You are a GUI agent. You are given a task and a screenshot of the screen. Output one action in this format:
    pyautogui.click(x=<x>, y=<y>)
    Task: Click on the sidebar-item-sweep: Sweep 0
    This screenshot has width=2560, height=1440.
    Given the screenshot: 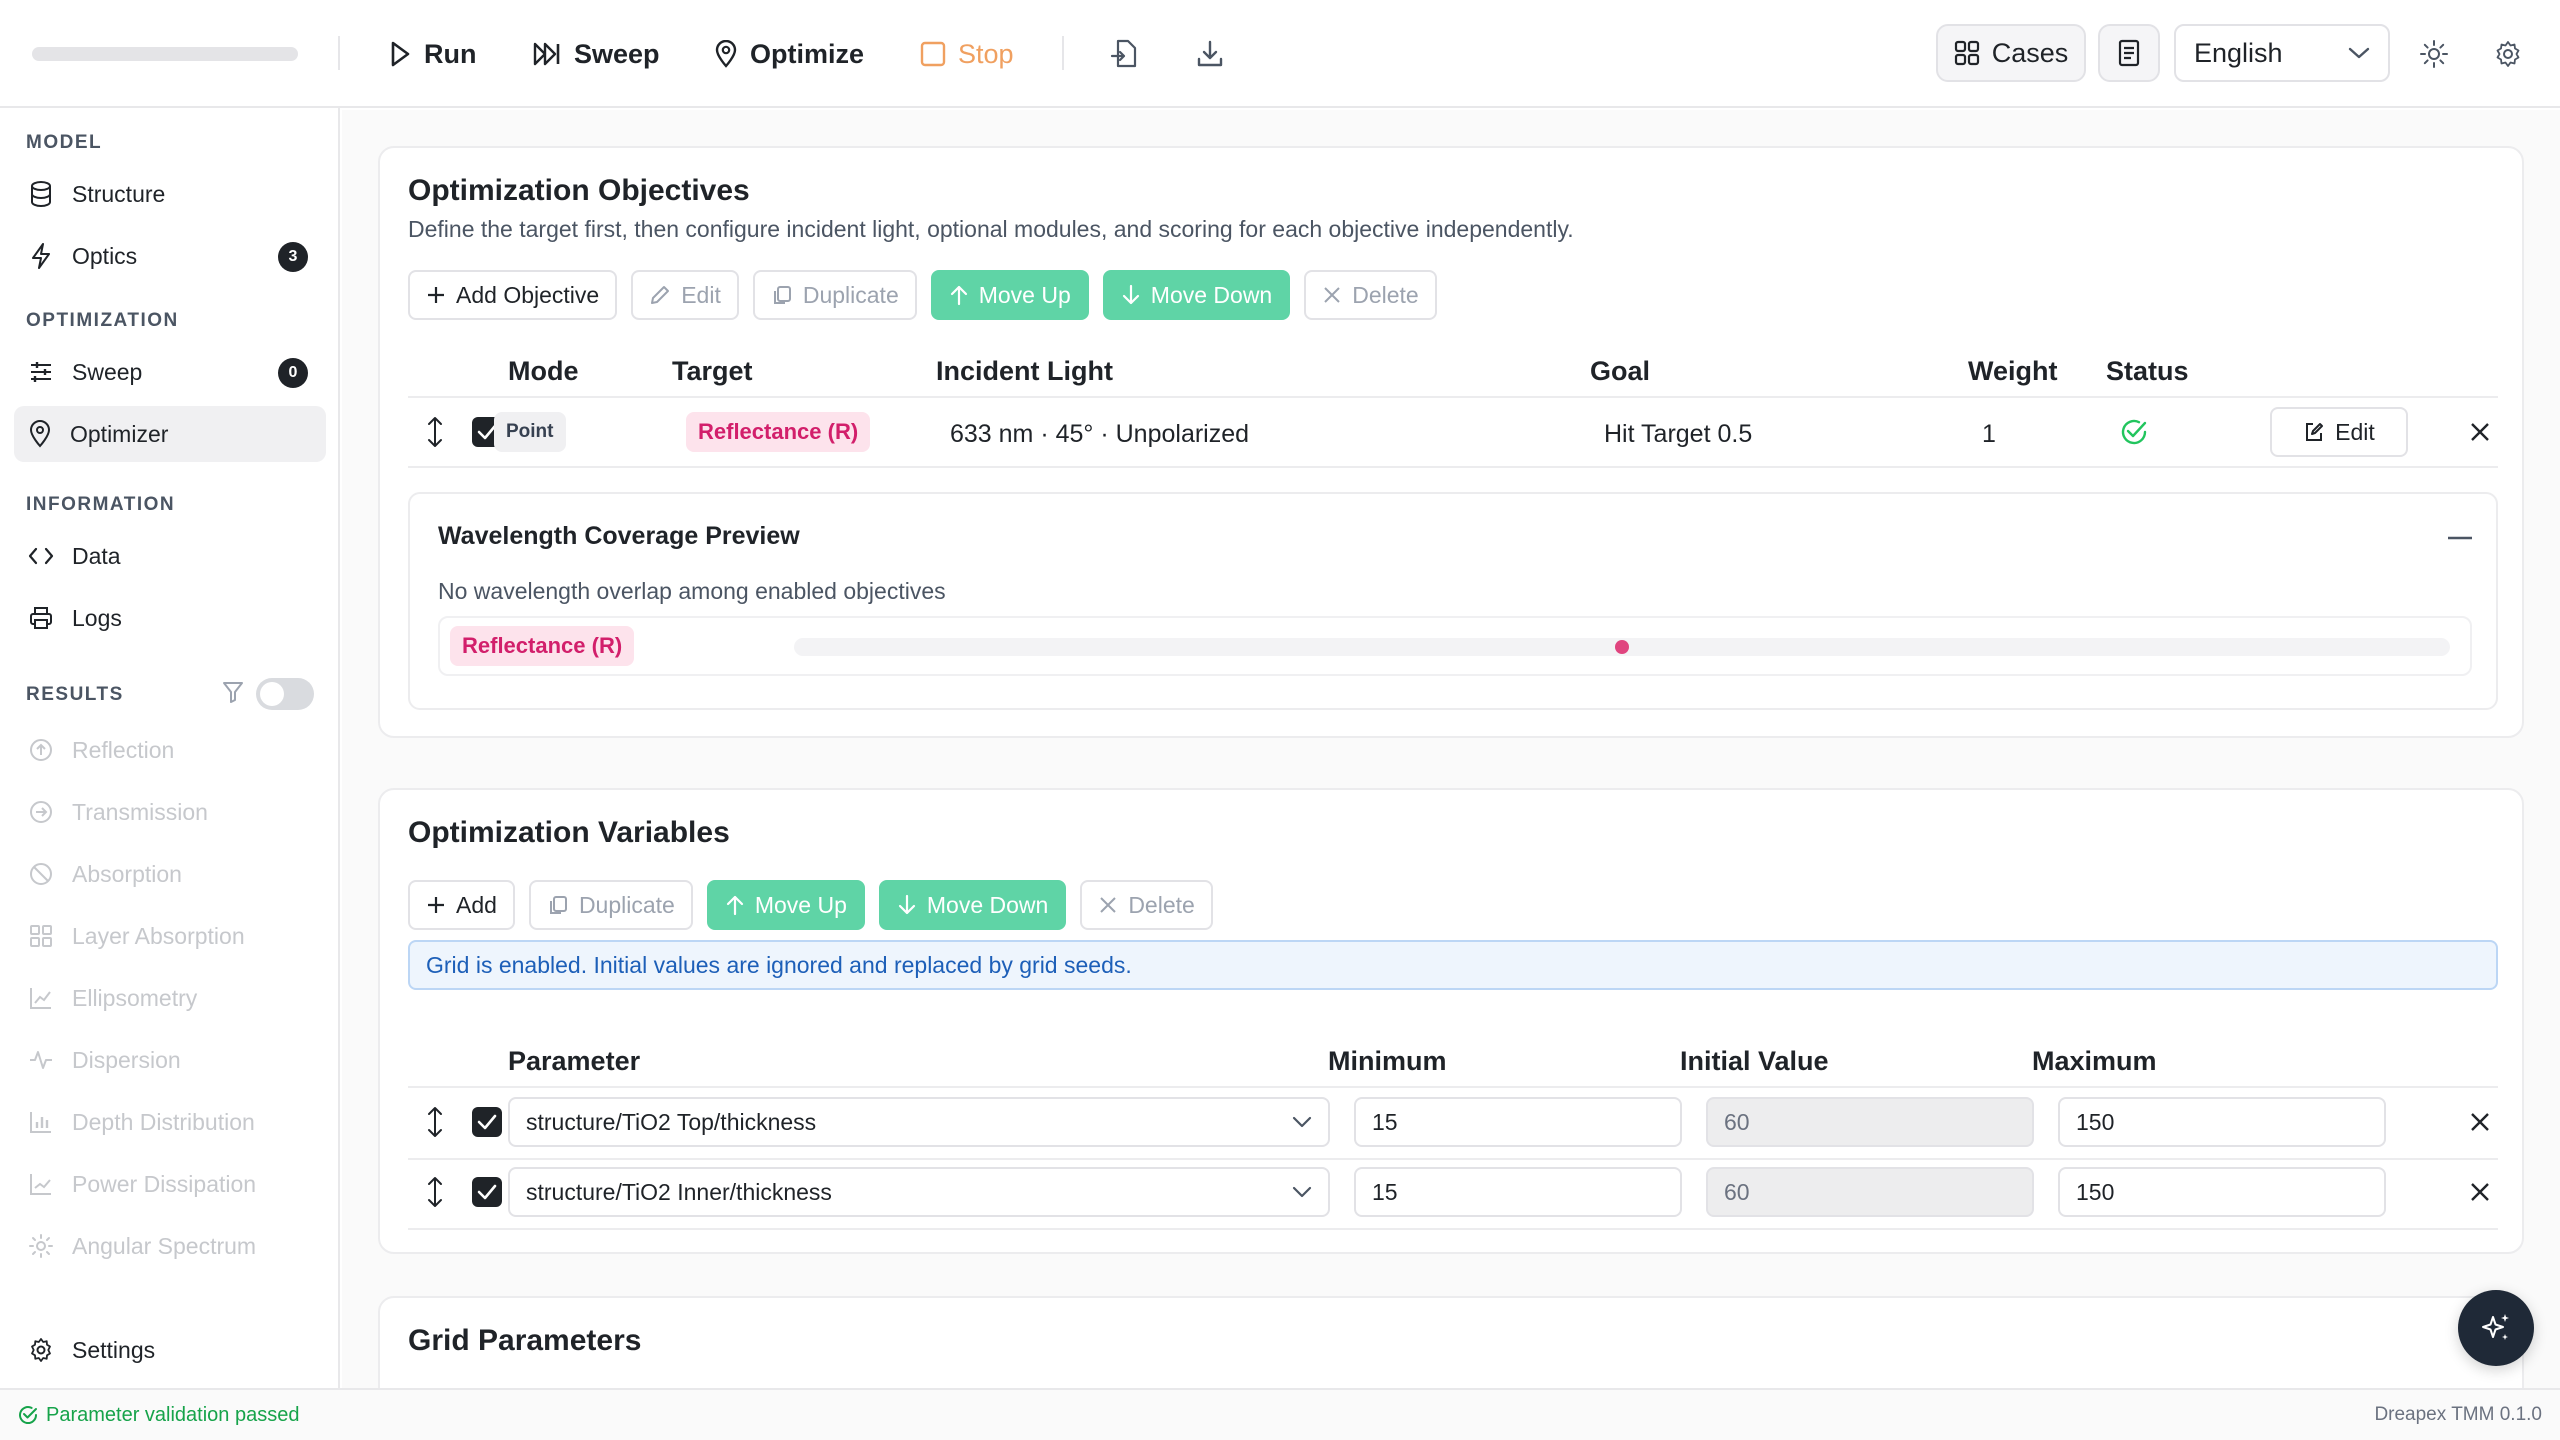 What is the action you would take?
    pyautogui.click(x=170, y=372)
    